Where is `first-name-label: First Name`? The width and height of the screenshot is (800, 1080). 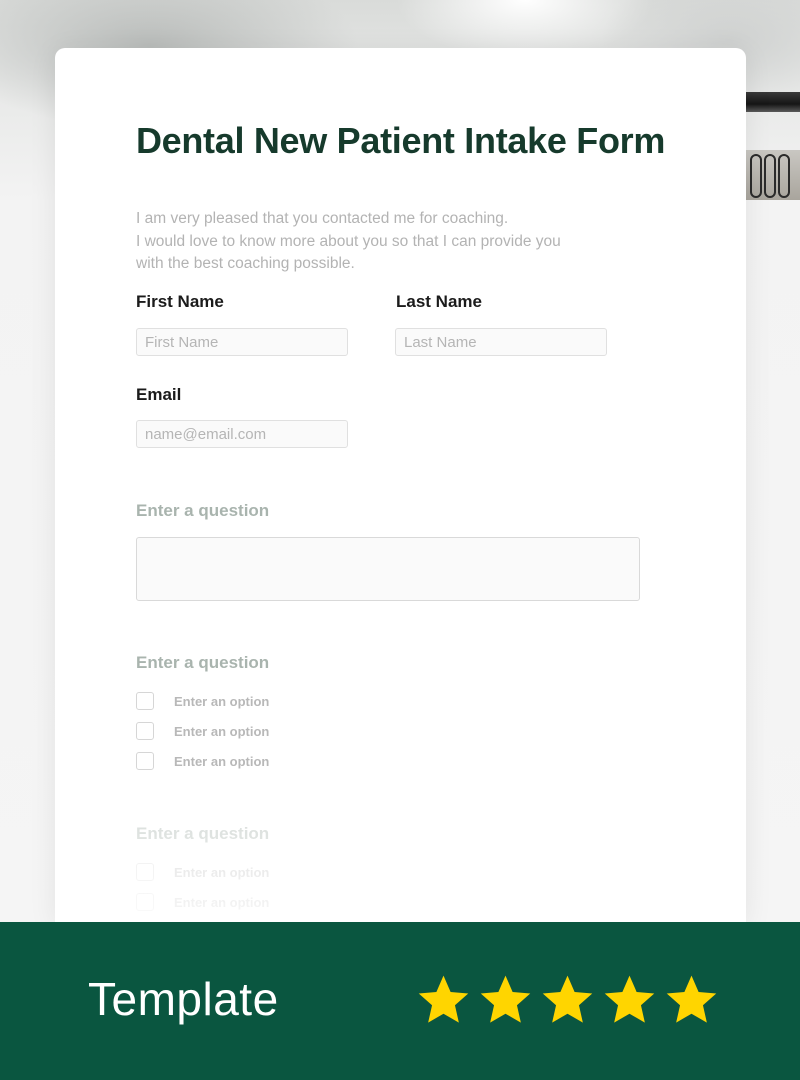
first-name-label: First Name is located at coordinates (180, 301).